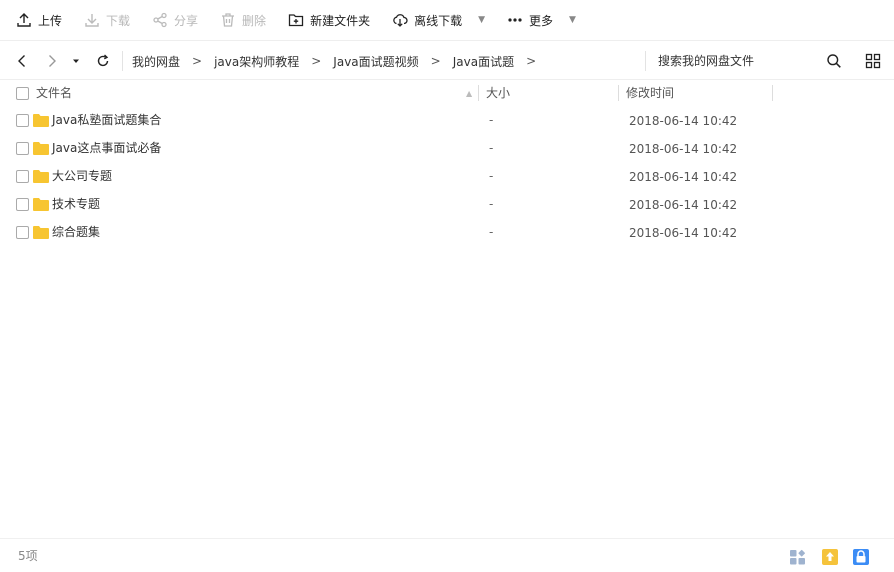  I want to click on chevron-right-icon, so click(52, 61).